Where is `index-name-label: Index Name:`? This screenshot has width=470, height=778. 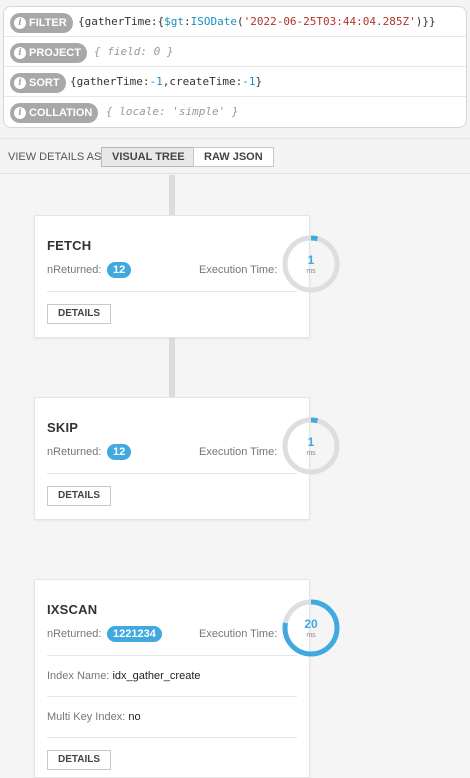 index-name-label: Index Name: is located at coordinates (78, 676).